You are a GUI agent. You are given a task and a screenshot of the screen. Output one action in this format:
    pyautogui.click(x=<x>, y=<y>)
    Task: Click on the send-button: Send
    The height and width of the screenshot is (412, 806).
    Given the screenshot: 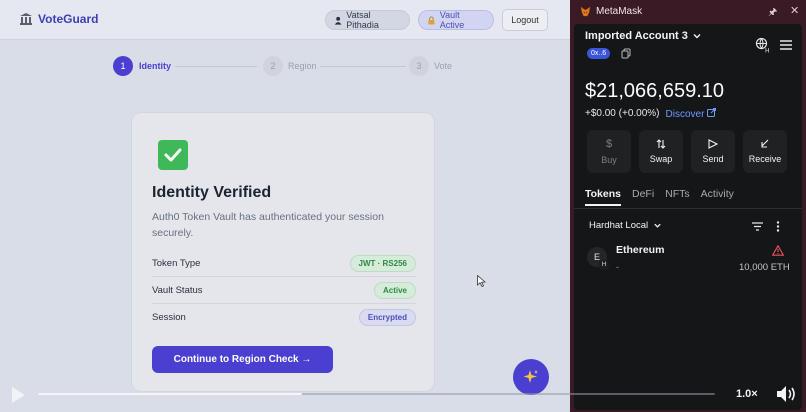 What is the action you would take?
    pyautogui.click(x=713, y=151)
    